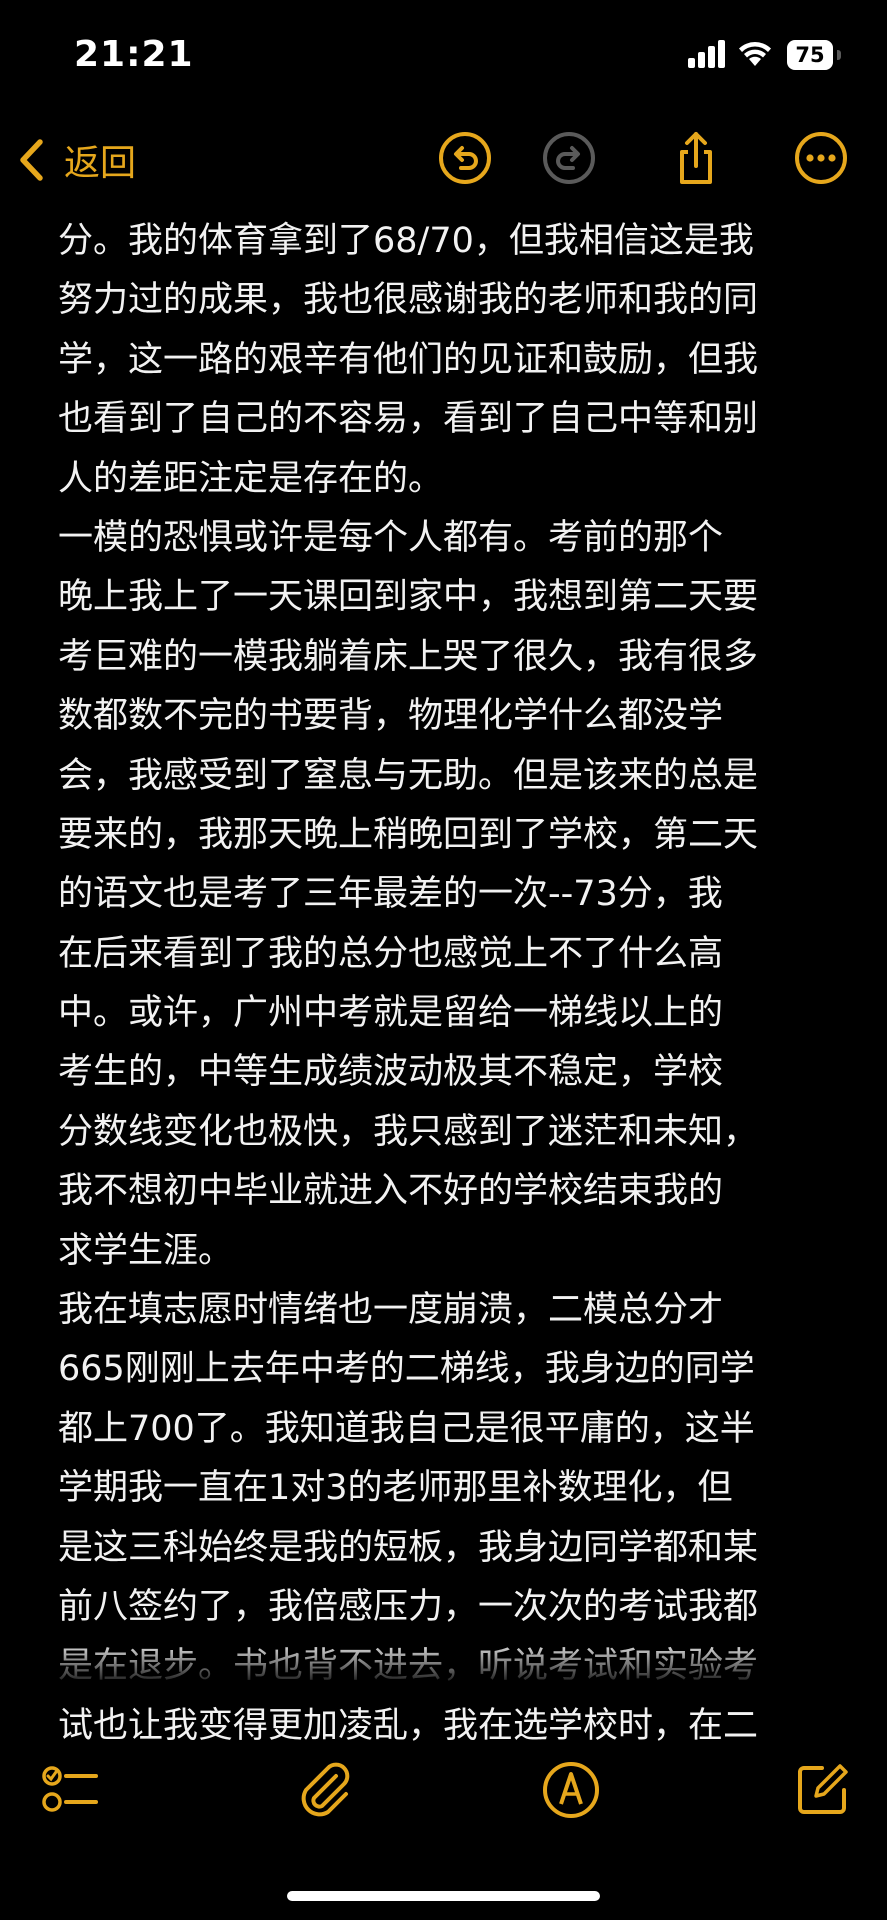  I want to click on wifi-icon, so click(755, 54).